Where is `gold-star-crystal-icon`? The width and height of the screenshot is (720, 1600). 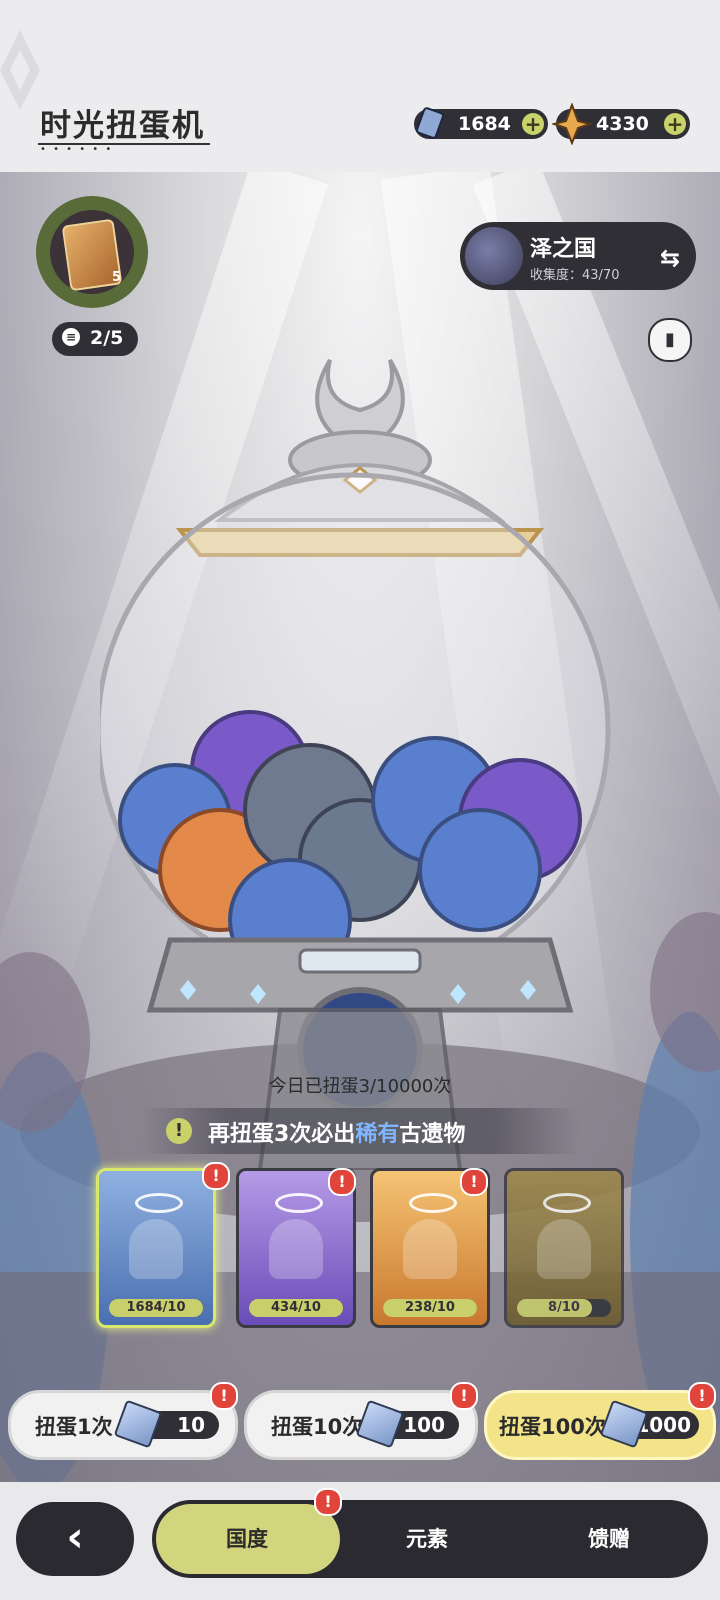
gold-star-crystal-icon is located at coordinates (572, 124).